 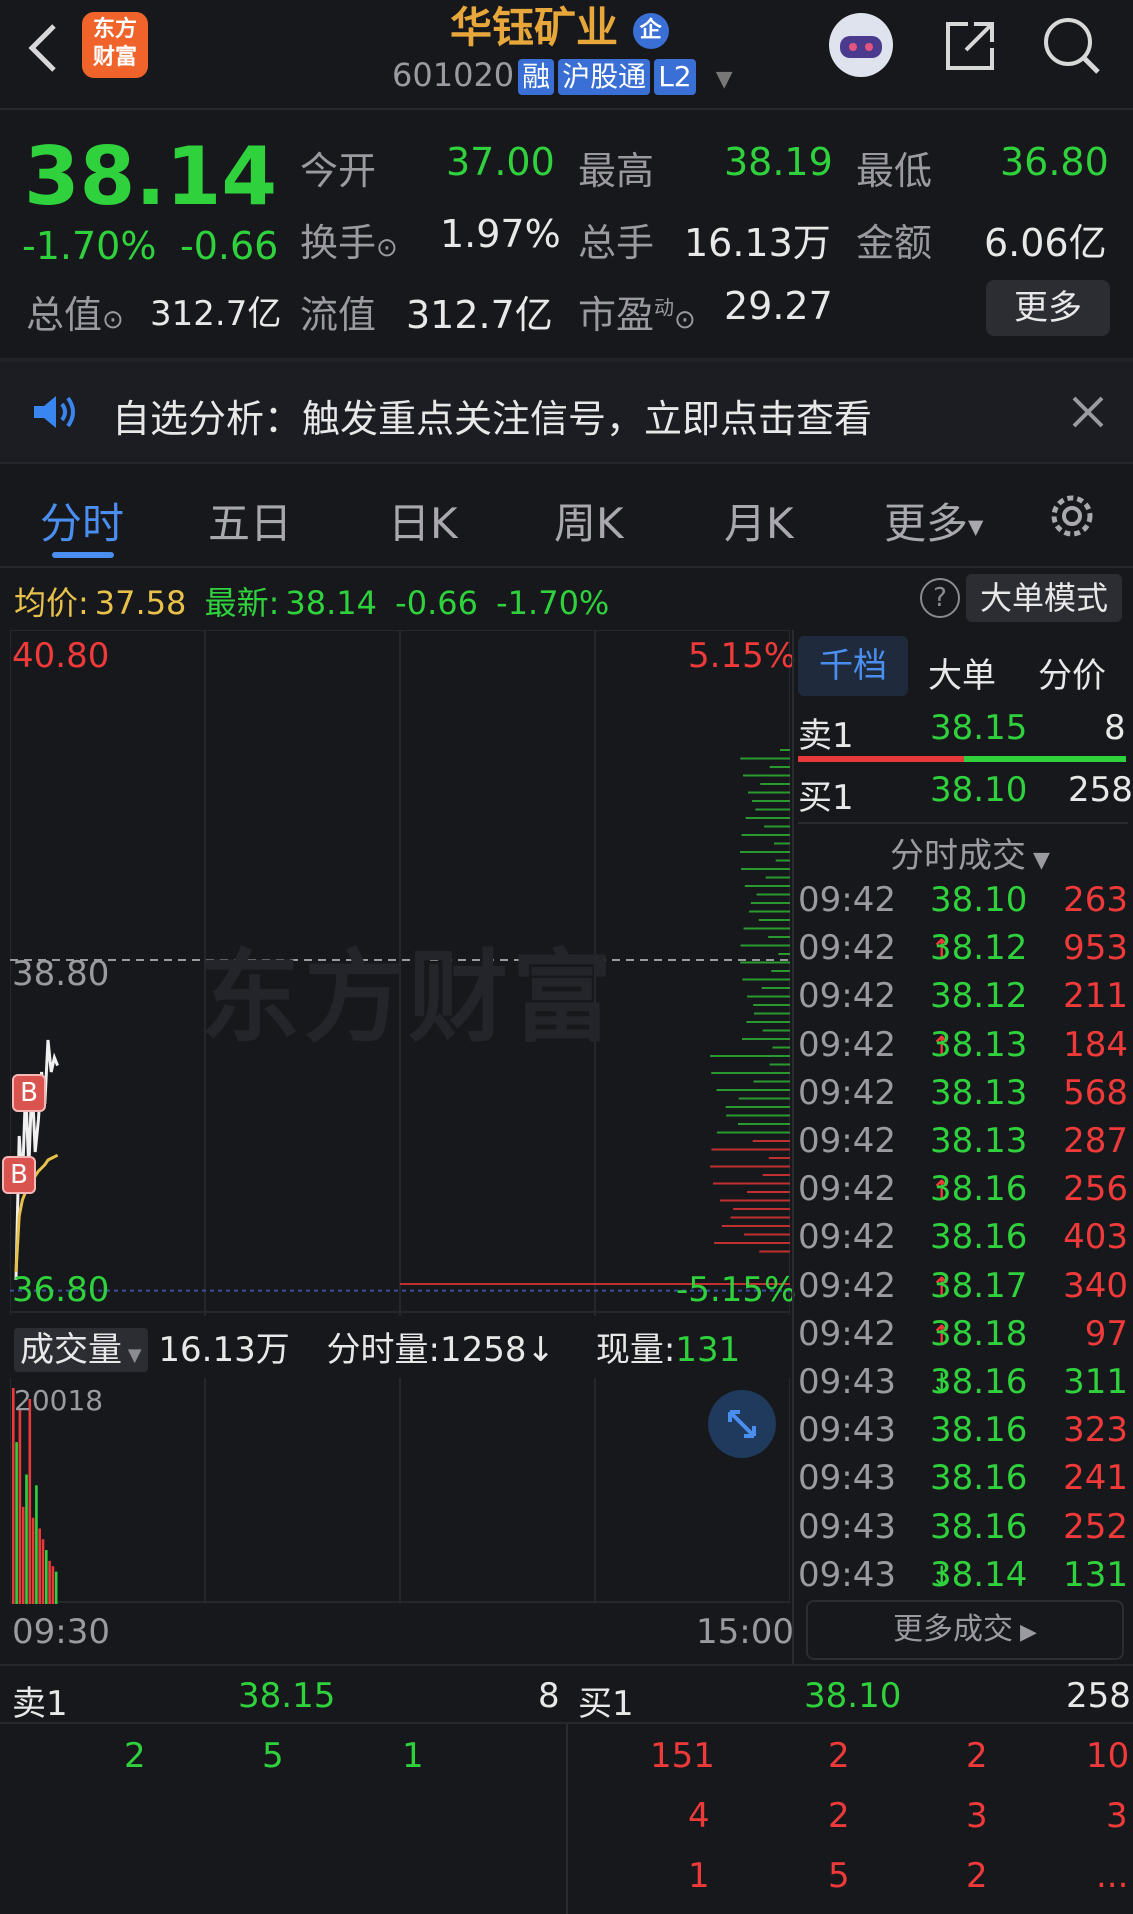 What do you see at coordinates (1095, 1478) in the screenshot?
I see `trade-volume: 241` at bounding box center [1095, 1478].